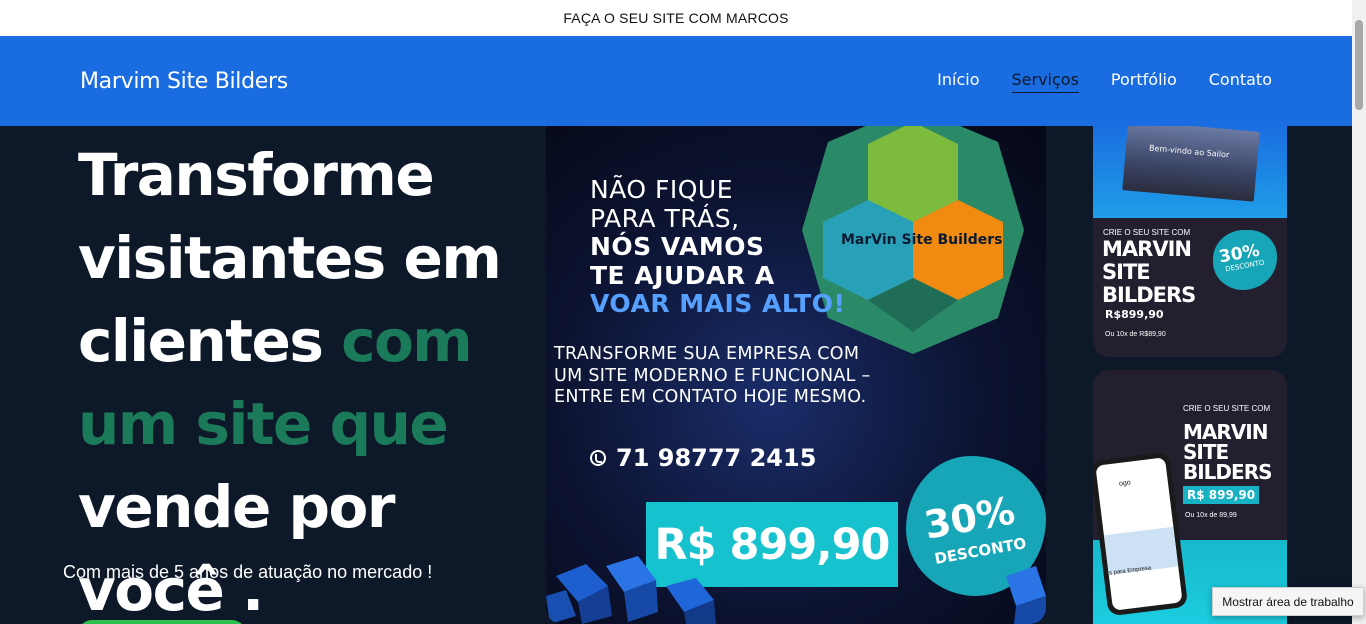  What do you see at coordinates (958, 81) in the screenshot?
I see `nav-link-inicio: Início` at bounding box center [958, 81].